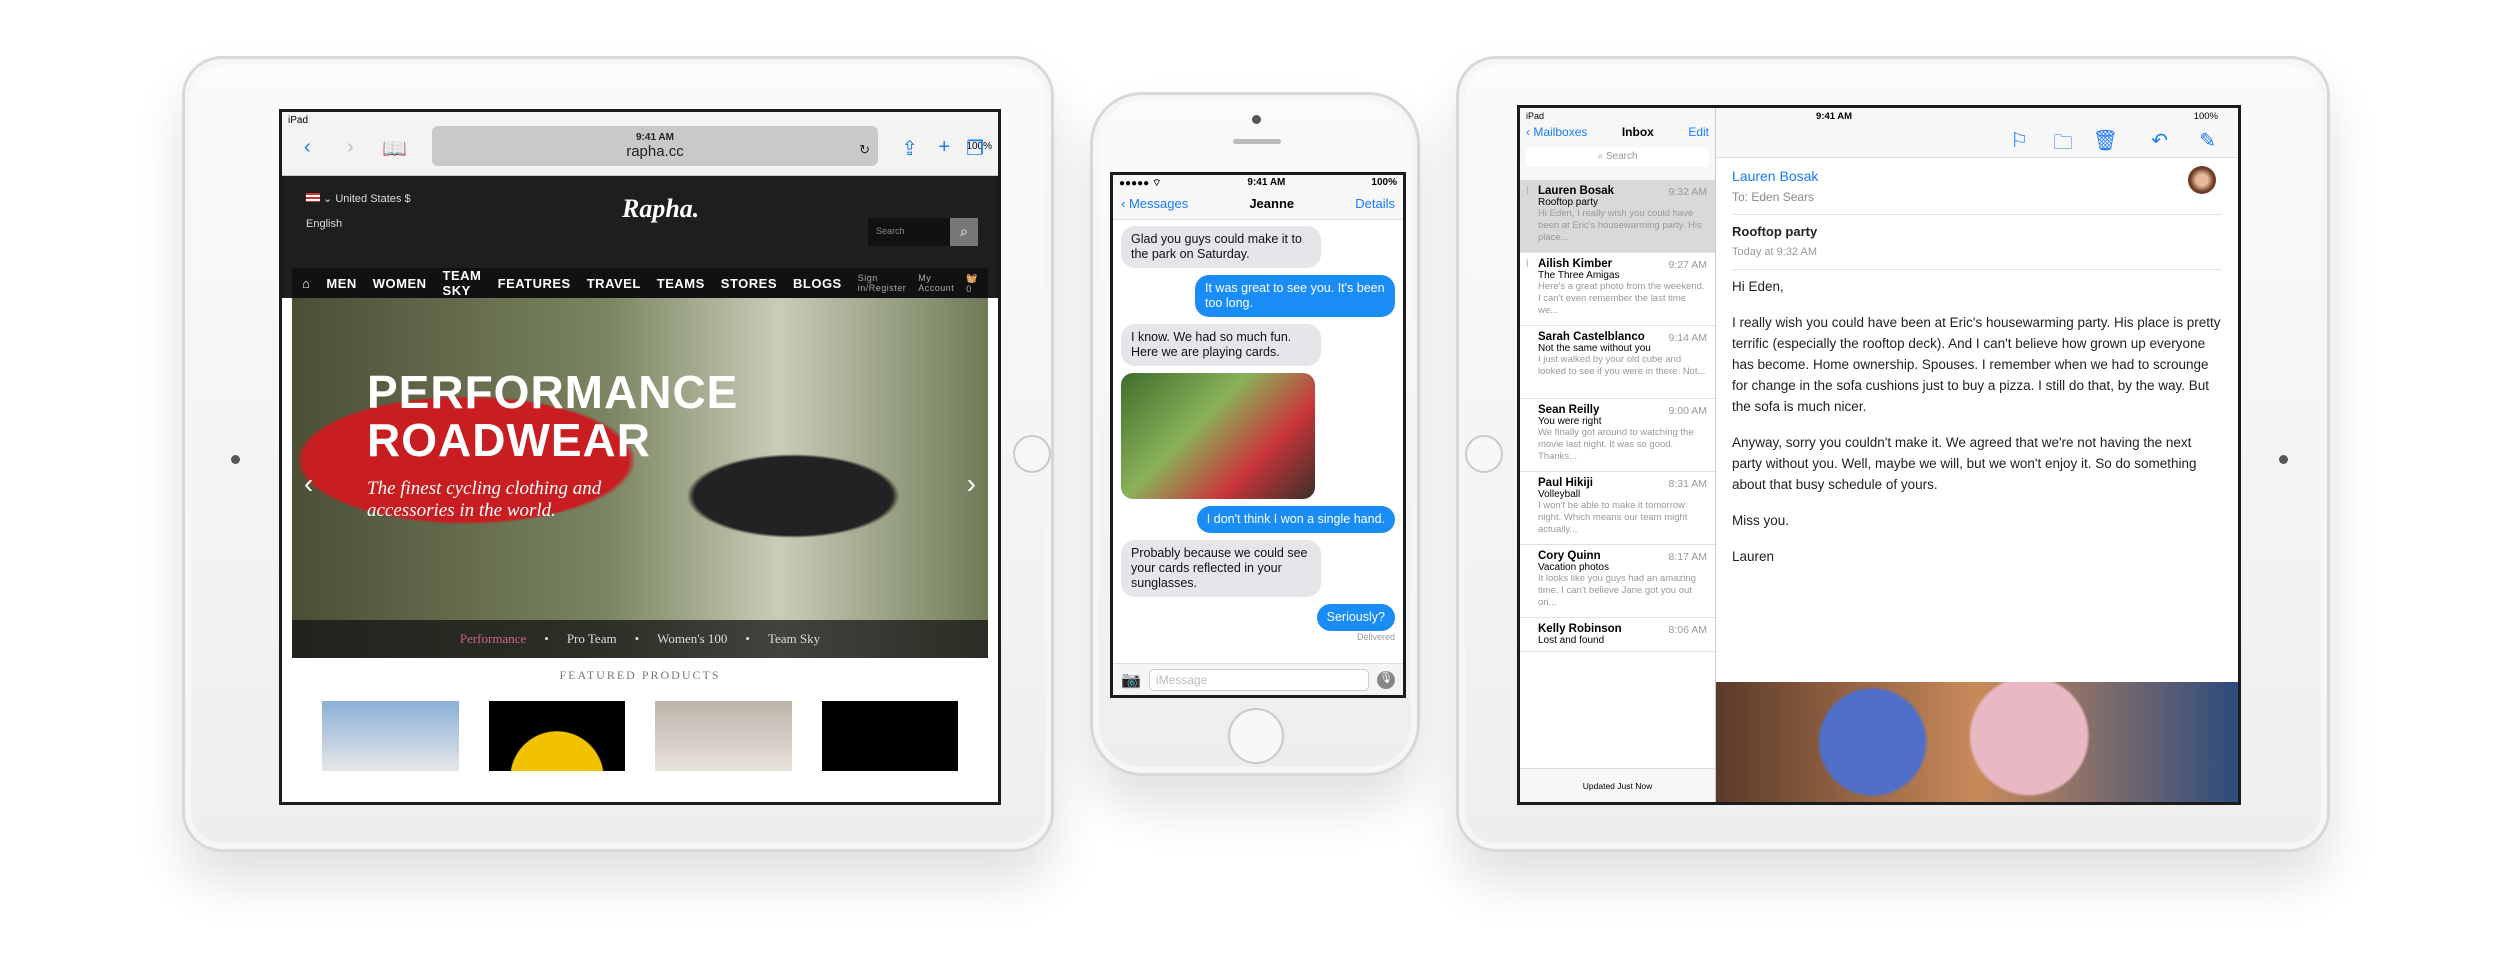 This screenshot has width=2500, height=965. Describe the element at coordinates (307, 147) in the screenshot. I see `back-icon: ‹` at that location.